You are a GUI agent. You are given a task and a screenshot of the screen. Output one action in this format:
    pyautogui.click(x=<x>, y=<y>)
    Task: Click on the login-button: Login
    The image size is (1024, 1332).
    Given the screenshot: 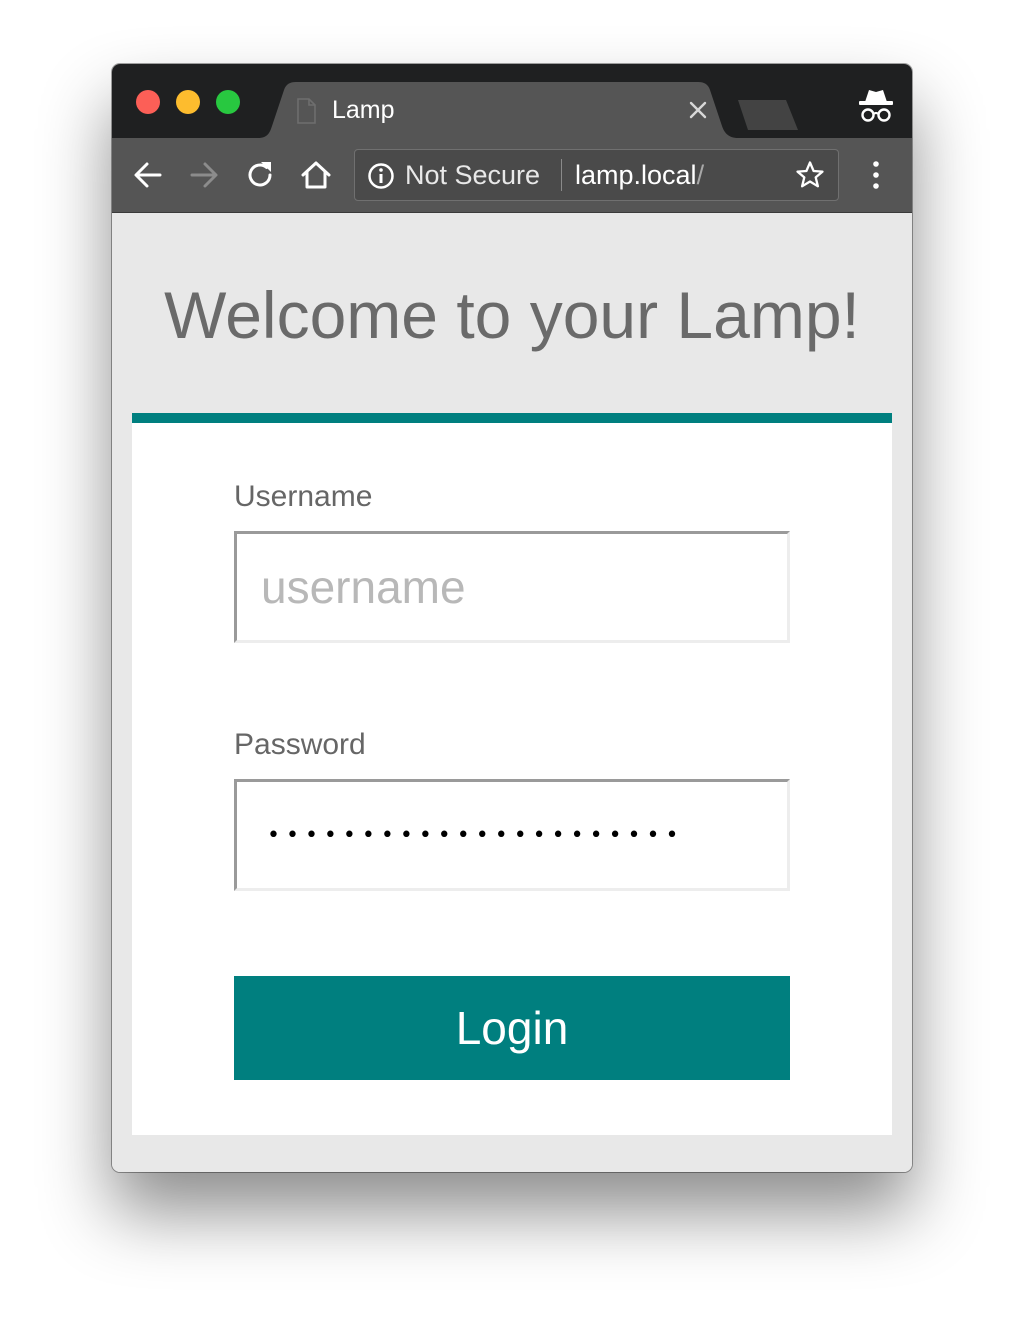 What is the action you would take?
    pyautogui.click(x=512, y=1028)
    